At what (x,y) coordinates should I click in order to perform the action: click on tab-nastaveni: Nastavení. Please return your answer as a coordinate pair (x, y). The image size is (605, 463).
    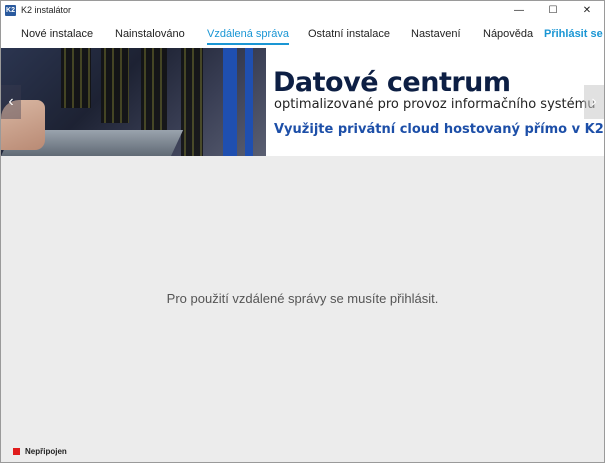
    Looking at the image, I should click on (436, 33).